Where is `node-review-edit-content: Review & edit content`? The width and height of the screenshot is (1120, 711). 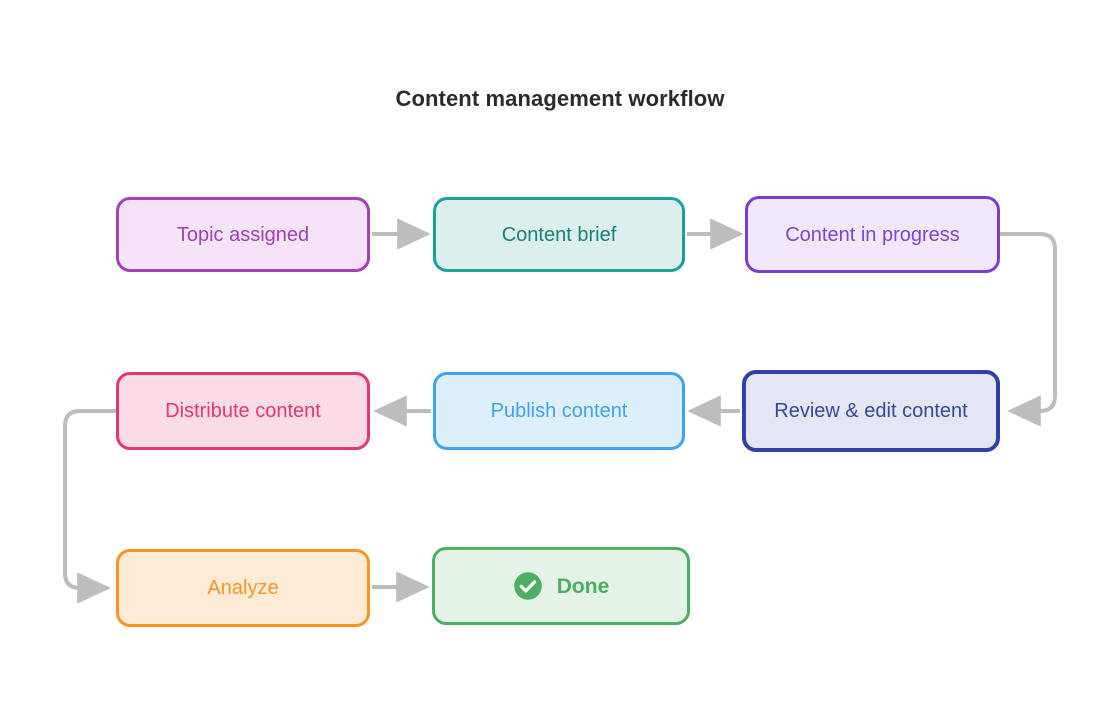
node-review-edit-content: Review & edit content is located at coordinates (871, 411).